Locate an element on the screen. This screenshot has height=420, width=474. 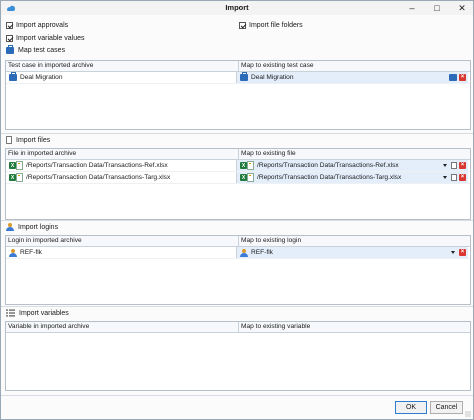
maximize-icon: □ is located at coordinates (437, 8).